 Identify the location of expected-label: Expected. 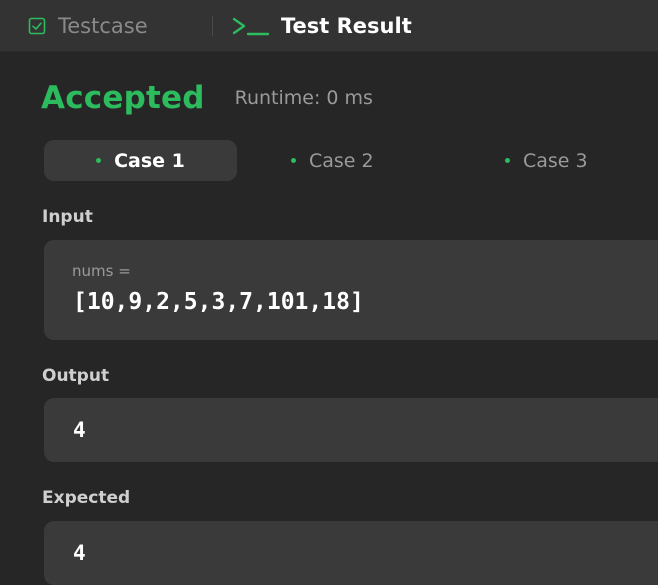
(86, 498).